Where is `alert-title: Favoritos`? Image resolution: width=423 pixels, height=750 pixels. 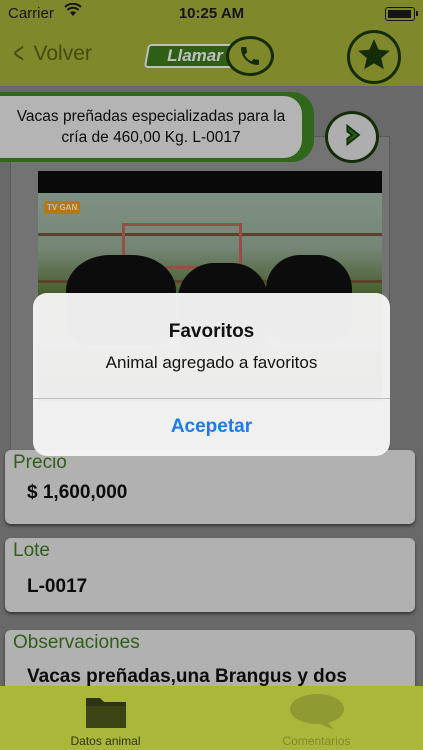
alert-title: Favoritos is located at coordinates (211, 331).